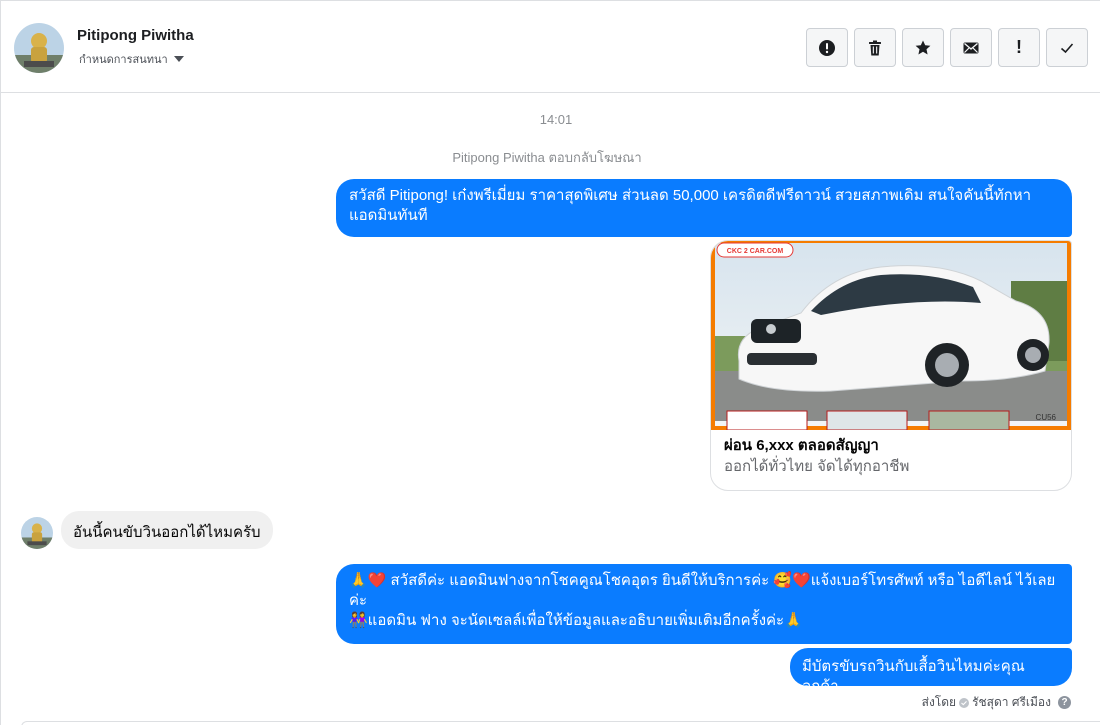  Describe the element at coordinates (817, 466) in the screenshot. I see `attachment-description: ออกได้ทั่วไทย จัดได้ทุกอาชีพ` at that location.